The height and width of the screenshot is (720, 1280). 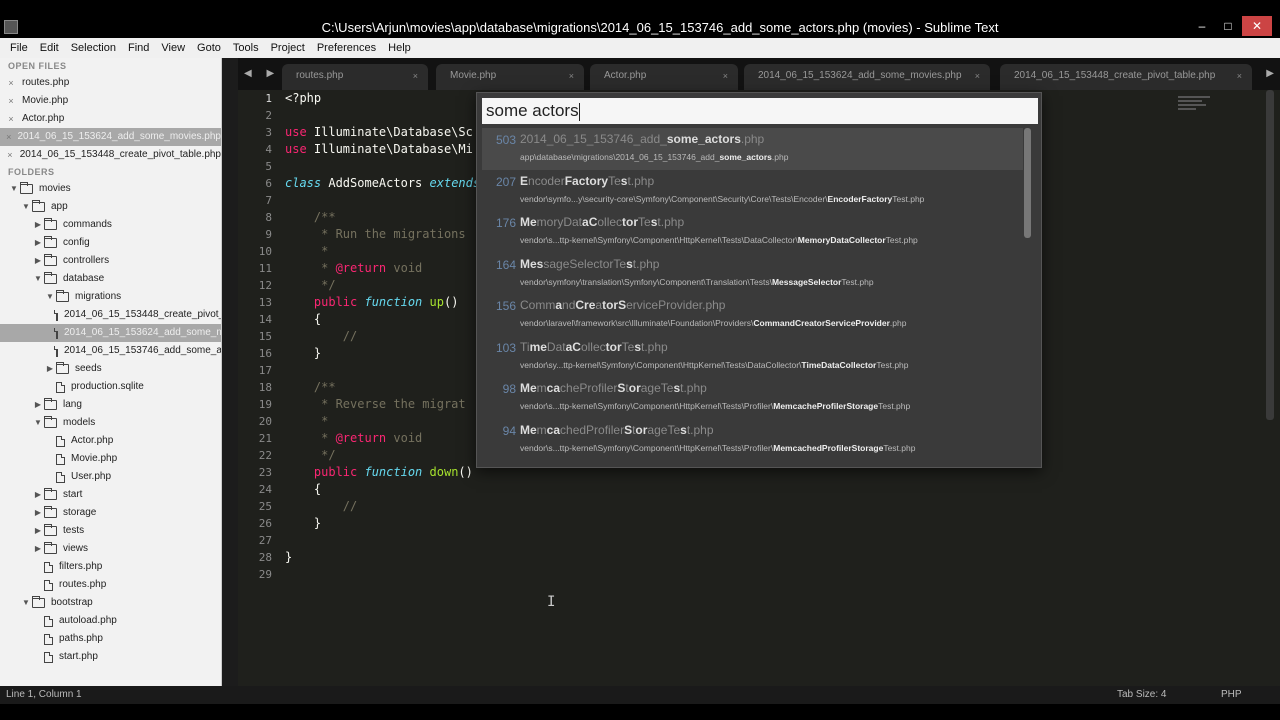 What do you see at coordinates (209, 48) in the screenshot?
I see `menu-item-goto: Goto` at bounding box center [209, 48].